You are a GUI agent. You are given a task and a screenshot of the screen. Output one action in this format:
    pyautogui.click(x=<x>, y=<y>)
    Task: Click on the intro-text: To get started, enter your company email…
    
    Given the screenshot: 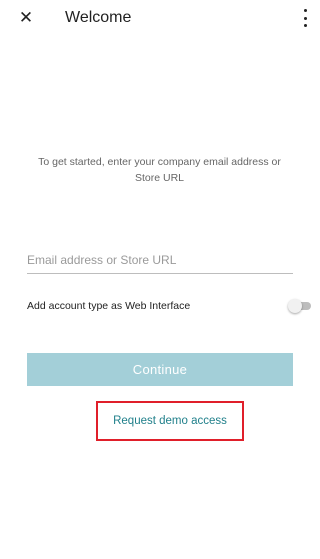 What is the action you would take?
    pyautogui.click(x=159, y=170)
    